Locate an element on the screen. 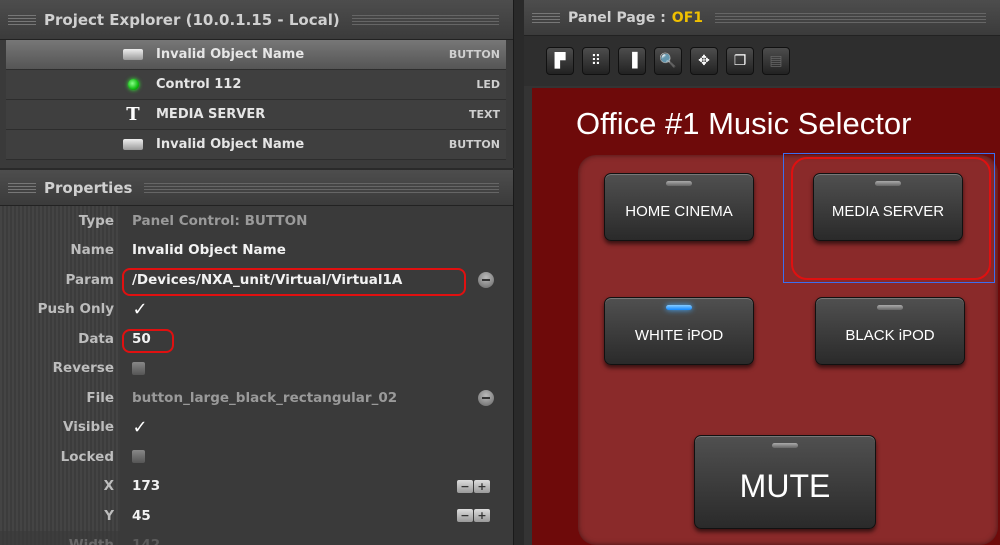  black-ipod-button: BLACK iPOD is located at coordinates (890, 331).